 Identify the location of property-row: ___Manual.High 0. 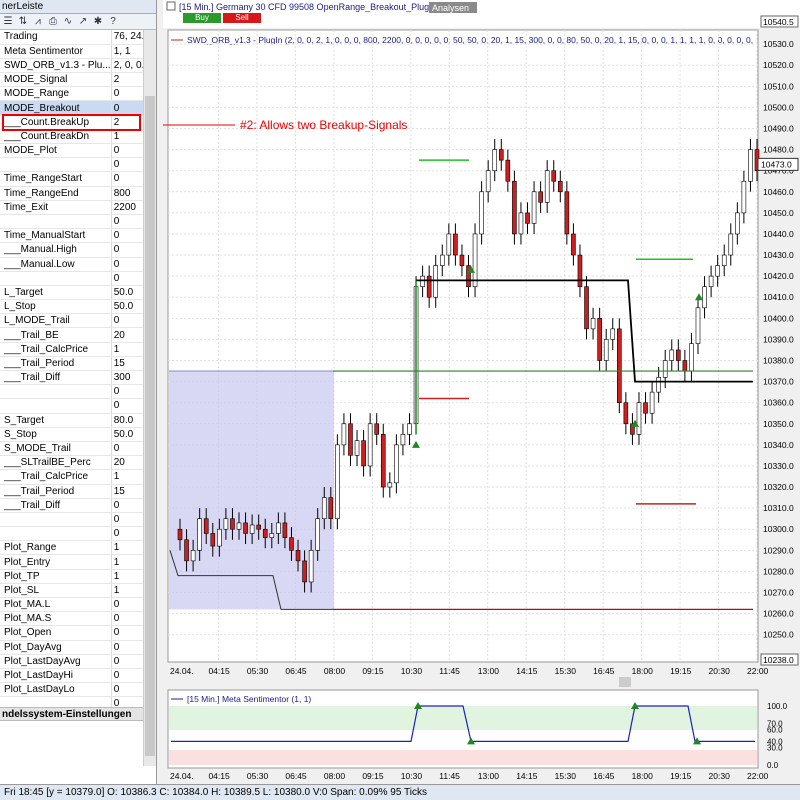
(75, 250).